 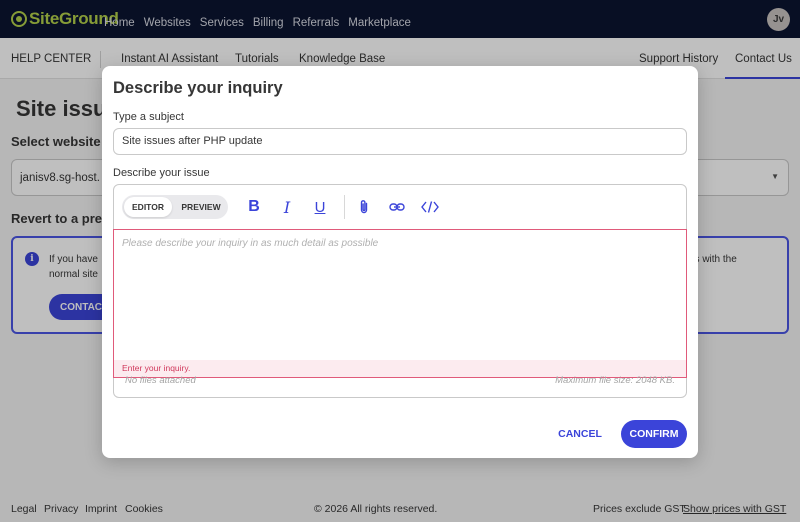 I want to click on italic-icon: I, so click(x=287, y=207).